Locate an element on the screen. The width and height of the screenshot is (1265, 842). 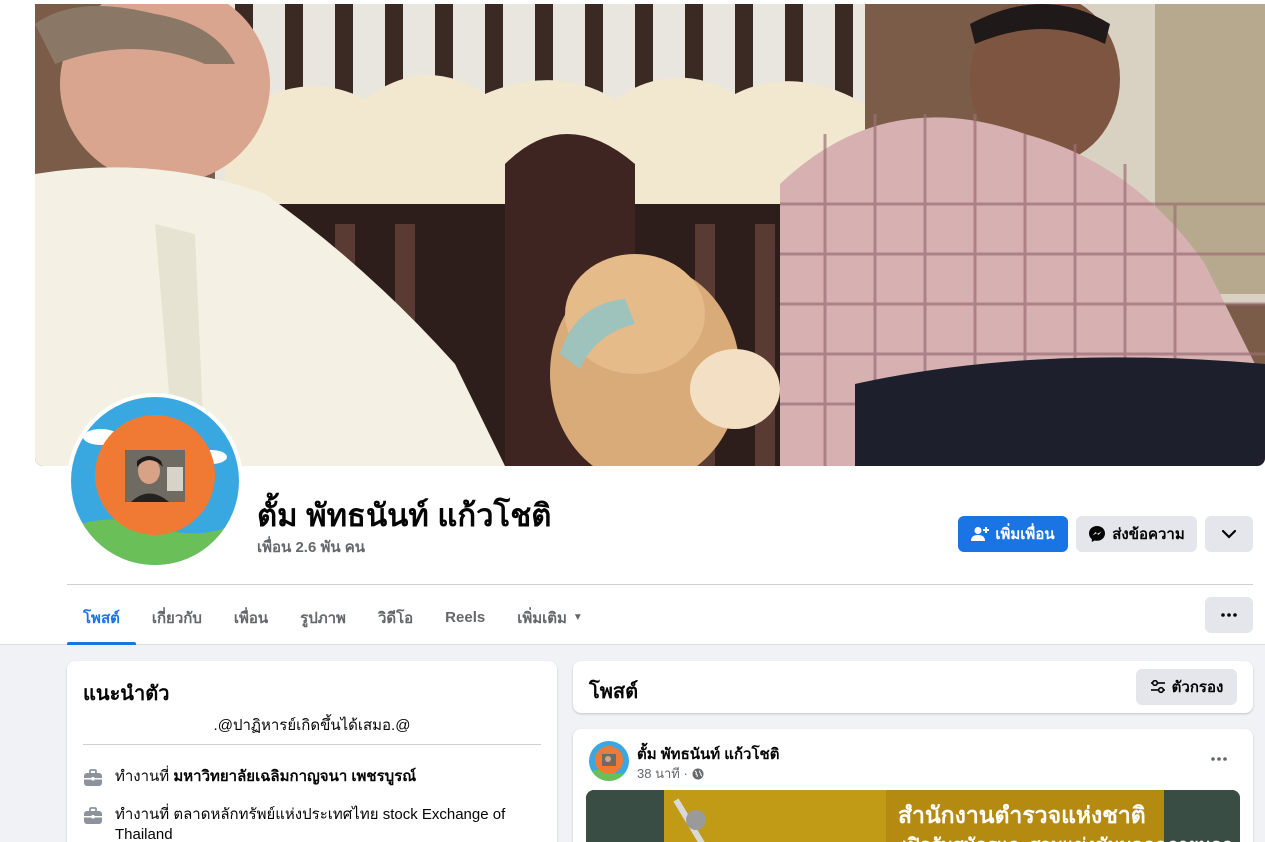
tab-about-label: เกี่ยวกับ is located at coordinates (176, 618).